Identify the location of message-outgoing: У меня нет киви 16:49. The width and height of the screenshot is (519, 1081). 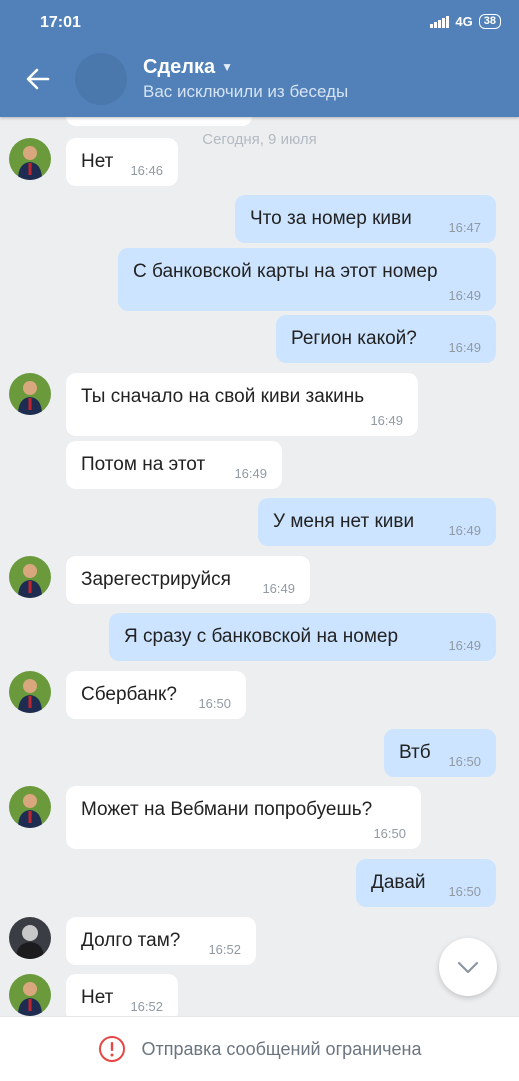
(377, 522).